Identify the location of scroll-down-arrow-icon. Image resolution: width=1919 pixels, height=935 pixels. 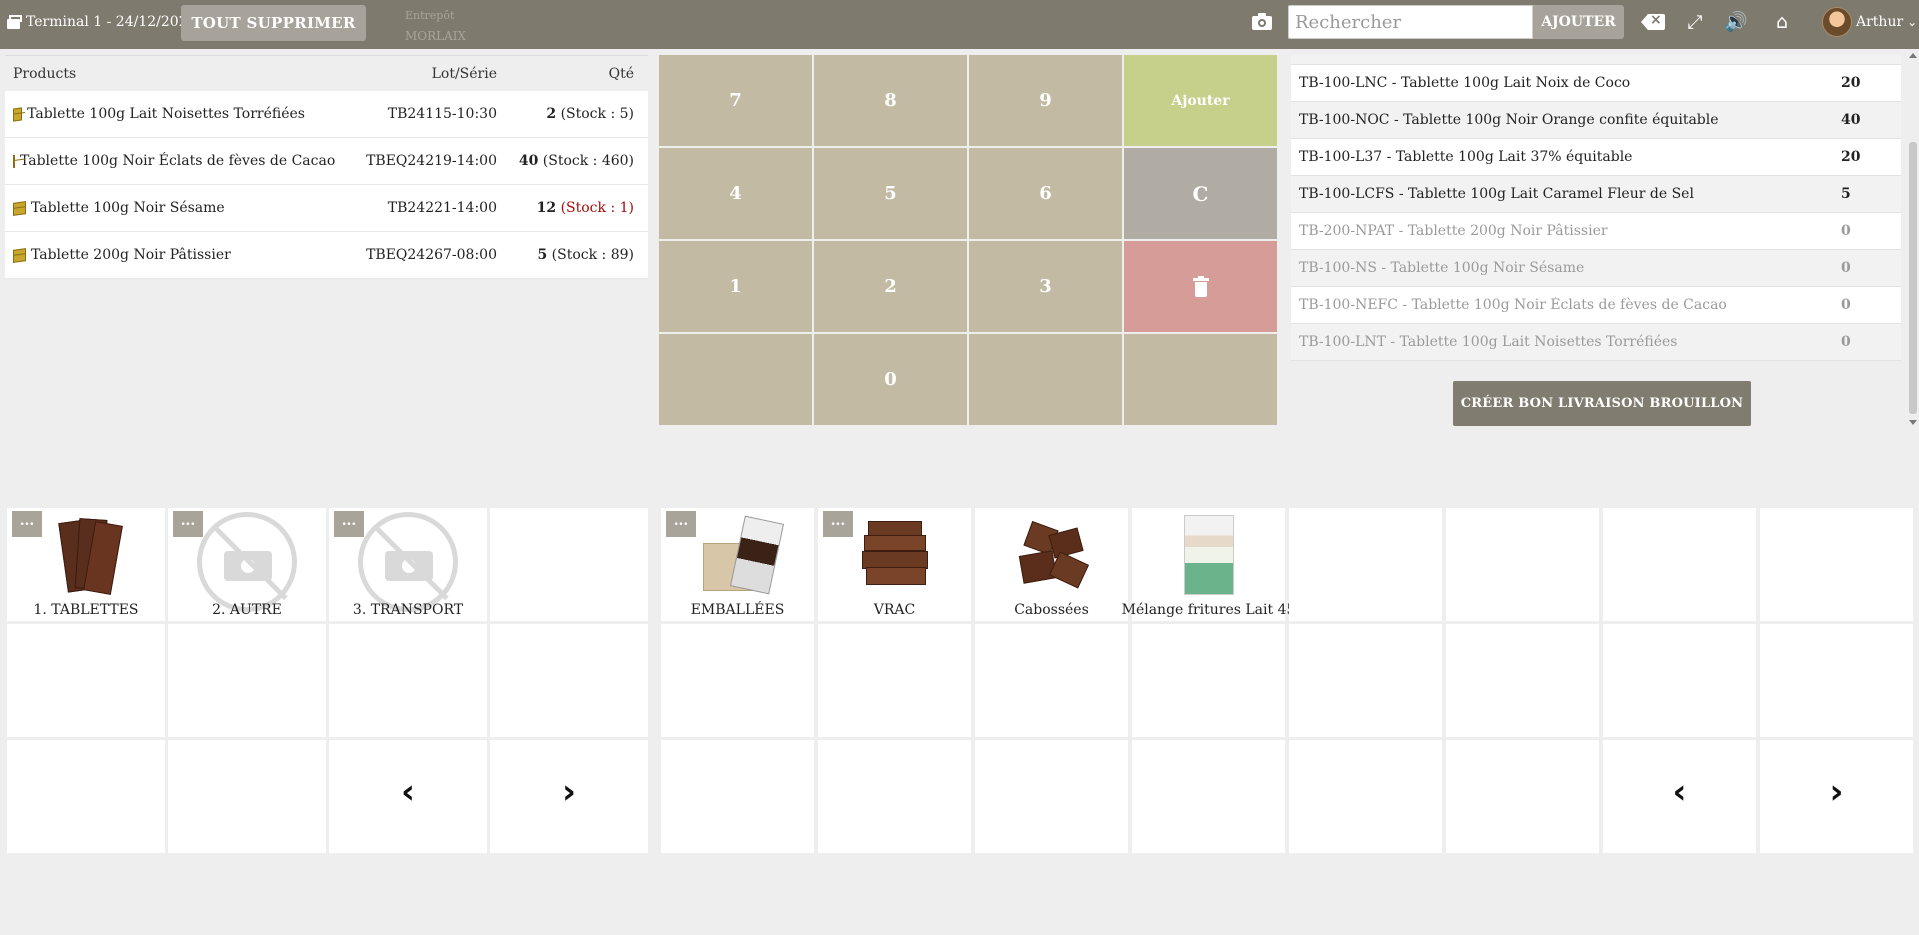
(1913, 422).